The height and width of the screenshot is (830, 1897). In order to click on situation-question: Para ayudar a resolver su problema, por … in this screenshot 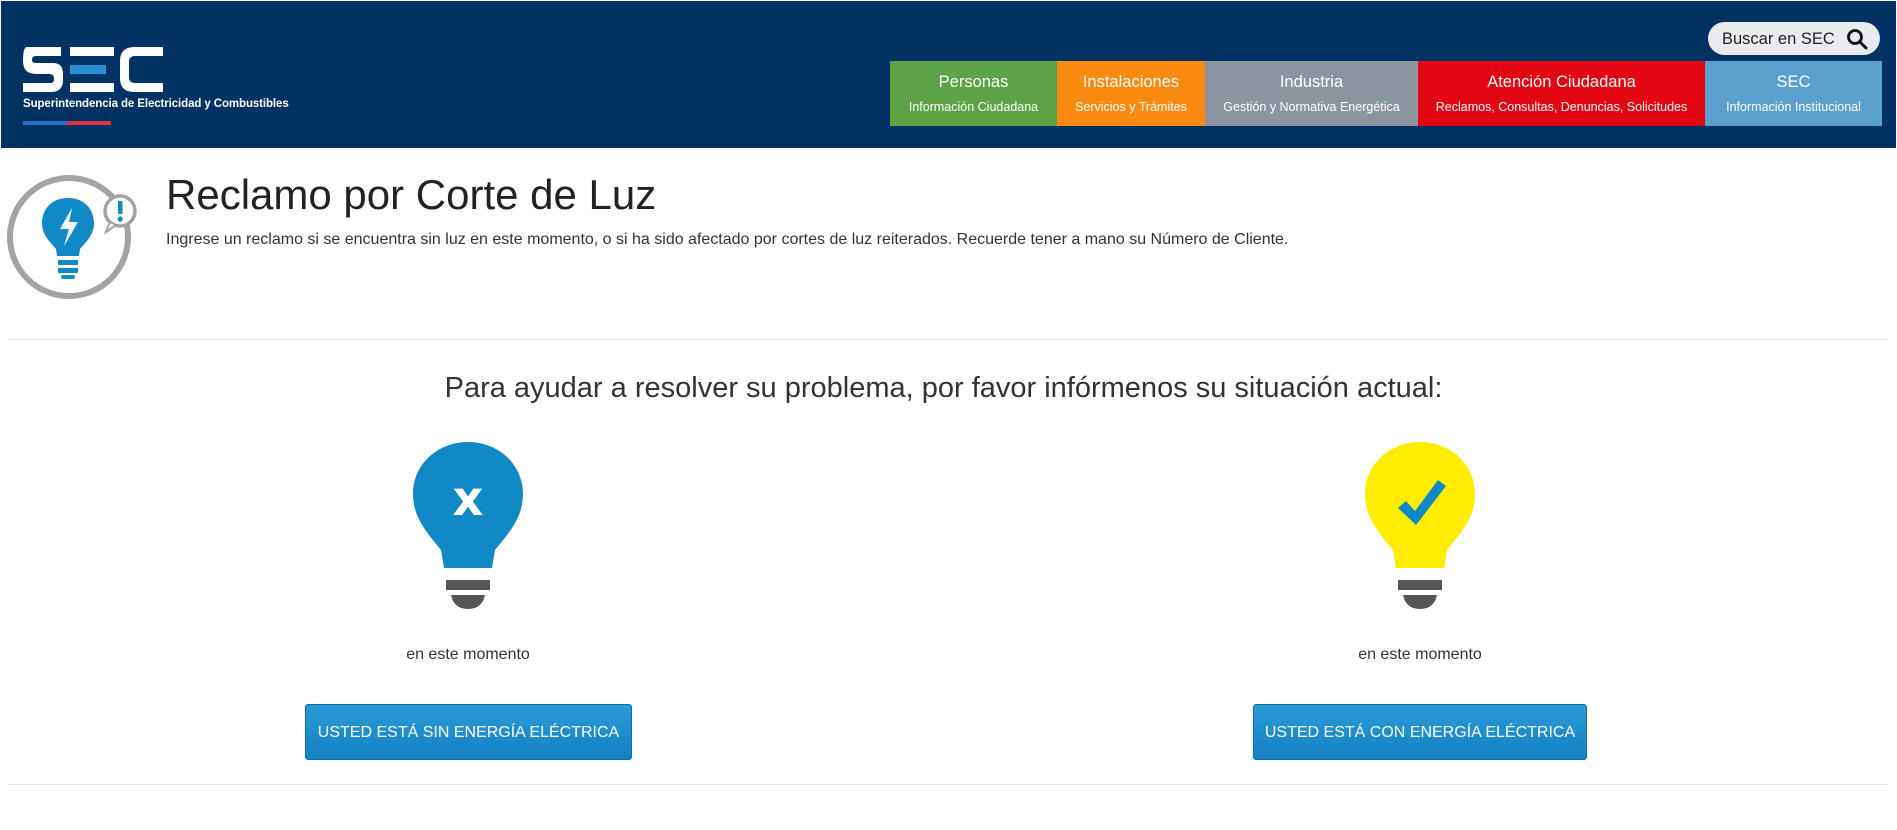, I will do `click(943, 388)`.